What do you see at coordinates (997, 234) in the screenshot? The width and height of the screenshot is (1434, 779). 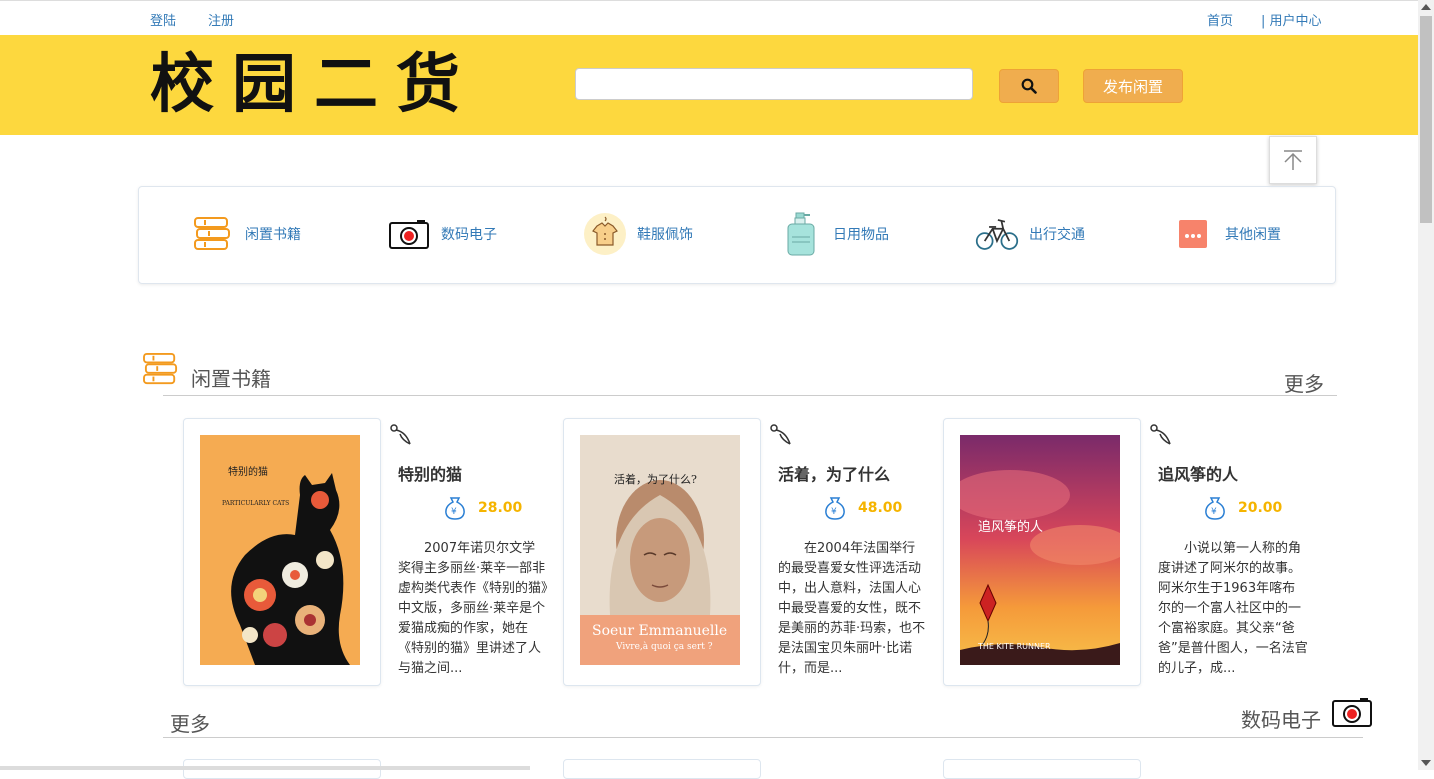 I see `bicycle-icon` at bounding box center [997, 234].